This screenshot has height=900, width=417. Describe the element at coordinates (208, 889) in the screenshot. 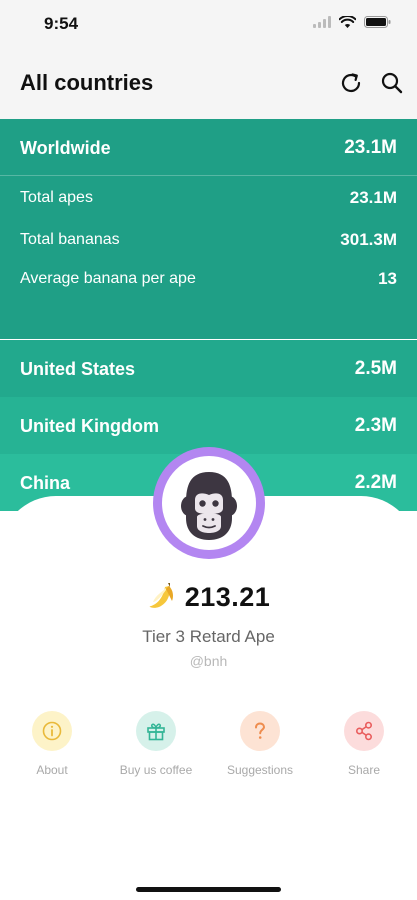

I see `home-indicator` at that location.